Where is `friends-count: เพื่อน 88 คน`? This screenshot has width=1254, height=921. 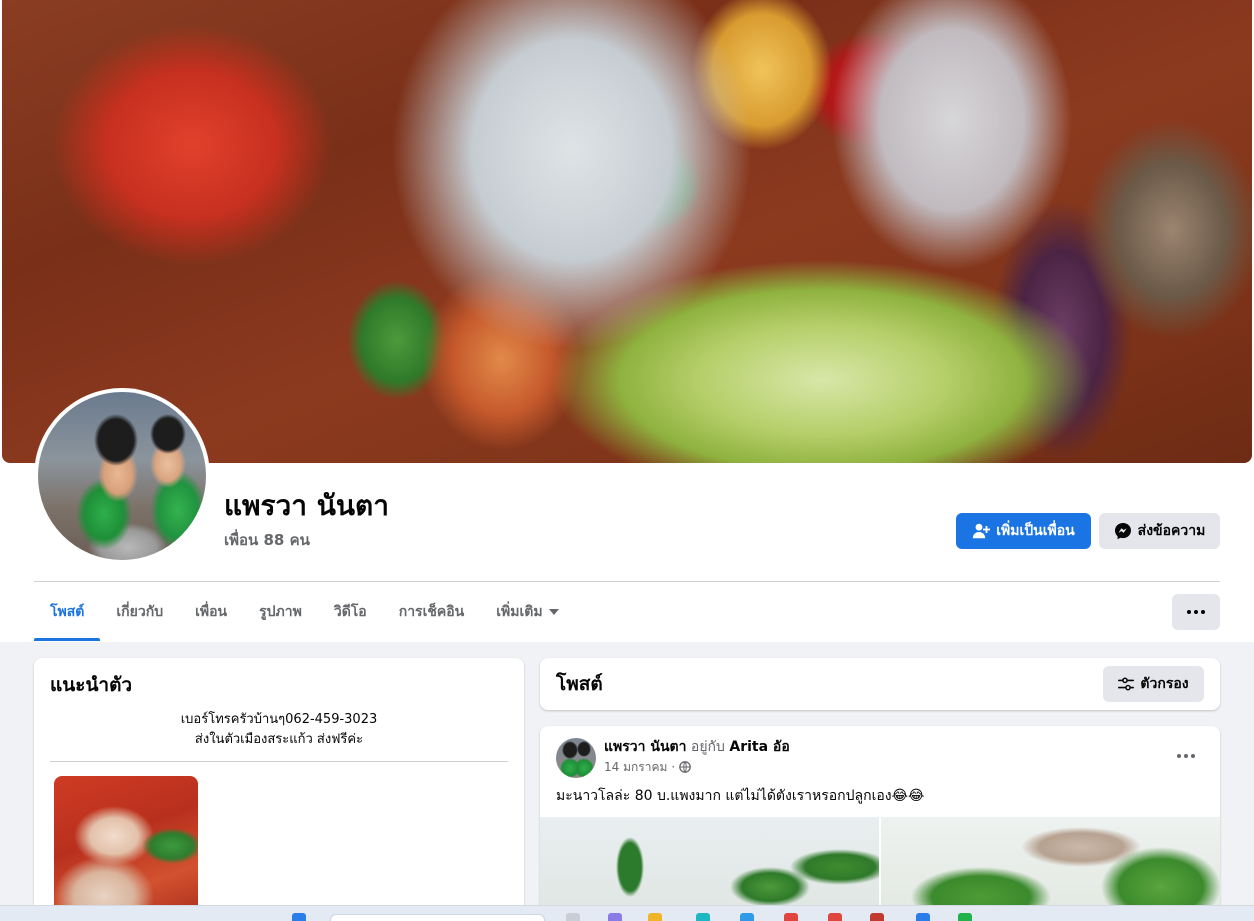 friends-count: เพื่อน 88 คน is located at coordinates (267, 540).